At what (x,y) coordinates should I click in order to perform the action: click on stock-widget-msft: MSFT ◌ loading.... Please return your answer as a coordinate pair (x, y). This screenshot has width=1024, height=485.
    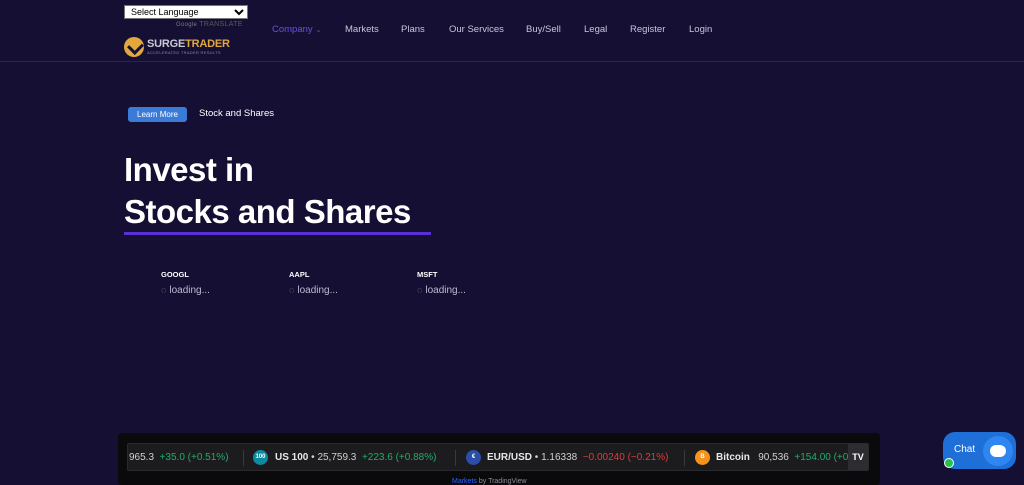
    Looking at the image, I should click on (462, 283).